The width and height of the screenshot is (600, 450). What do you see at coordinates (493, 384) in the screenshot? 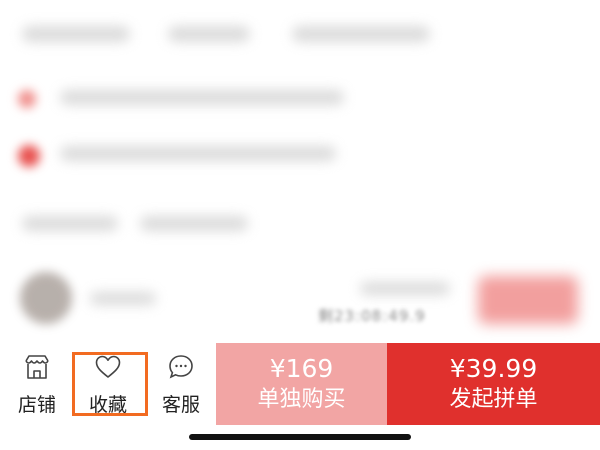
I see `start-group-buy-button: ¥39.99 发起拼单` at bounding box center [493, 384].